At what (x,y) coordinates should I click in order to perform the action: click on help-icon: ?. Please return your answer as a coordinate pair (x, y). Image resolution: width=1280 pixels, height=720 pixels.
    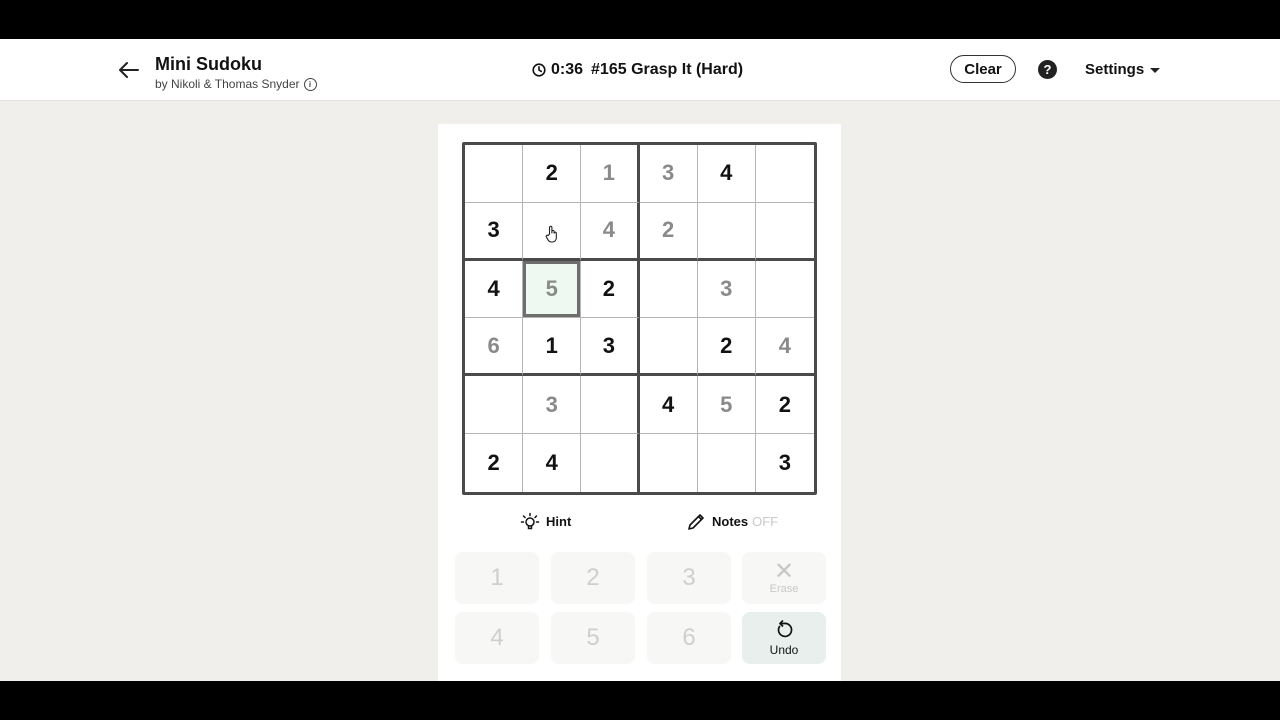
    Looking at the image, I should click on (1047, 69).